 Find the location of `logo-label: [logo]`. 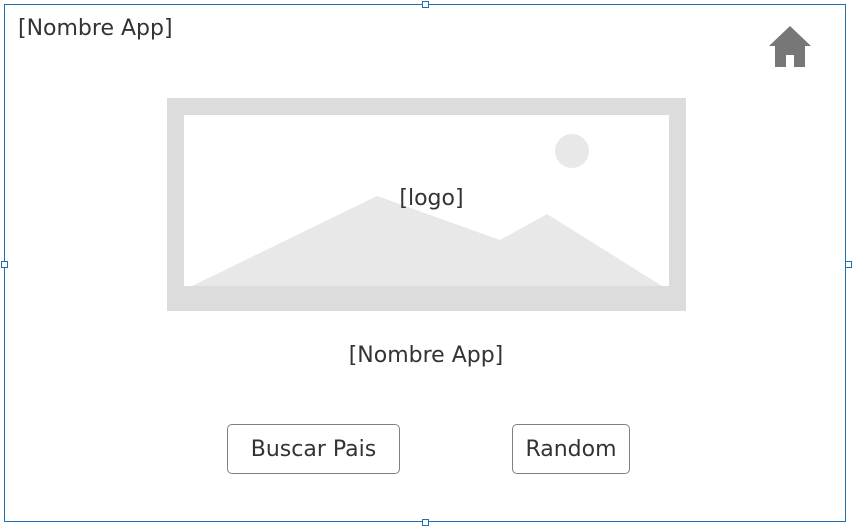

logo-label: [logo] is located at coordinates (431, 198).